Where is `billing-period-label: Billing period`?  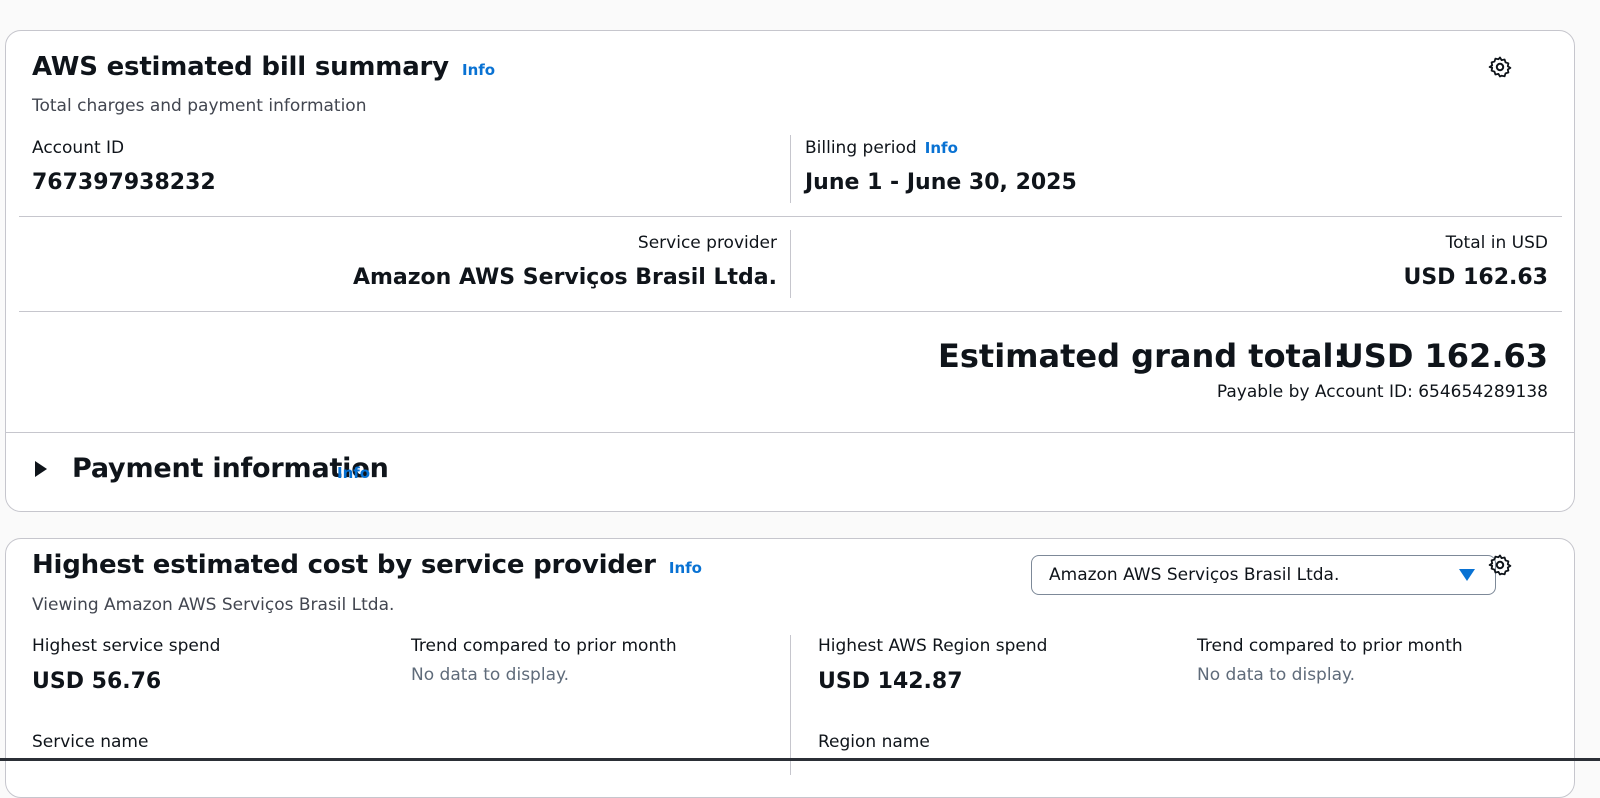
billing-period-label: Billing period is located at coordinates (861, 148).